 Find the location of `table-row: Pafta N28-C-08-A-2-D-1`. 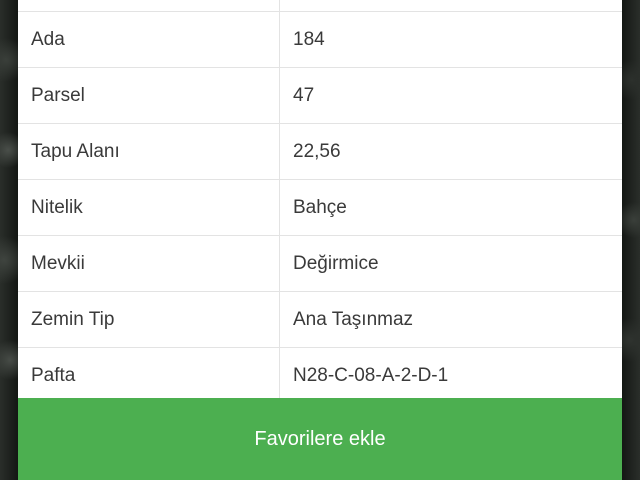

table-row: Pafta N28-C-08-A-2-D-1 is located at coordinates (320, 375).